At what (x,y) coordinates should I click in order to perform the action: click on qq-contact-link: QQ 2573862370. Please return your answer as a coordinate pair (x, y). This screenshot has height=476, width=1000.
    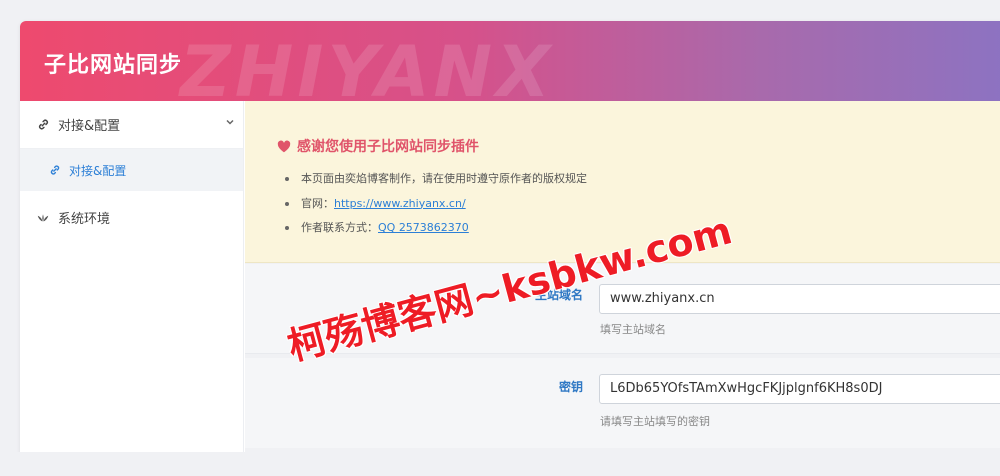
    Looking at the image, I should click on (423, 228).